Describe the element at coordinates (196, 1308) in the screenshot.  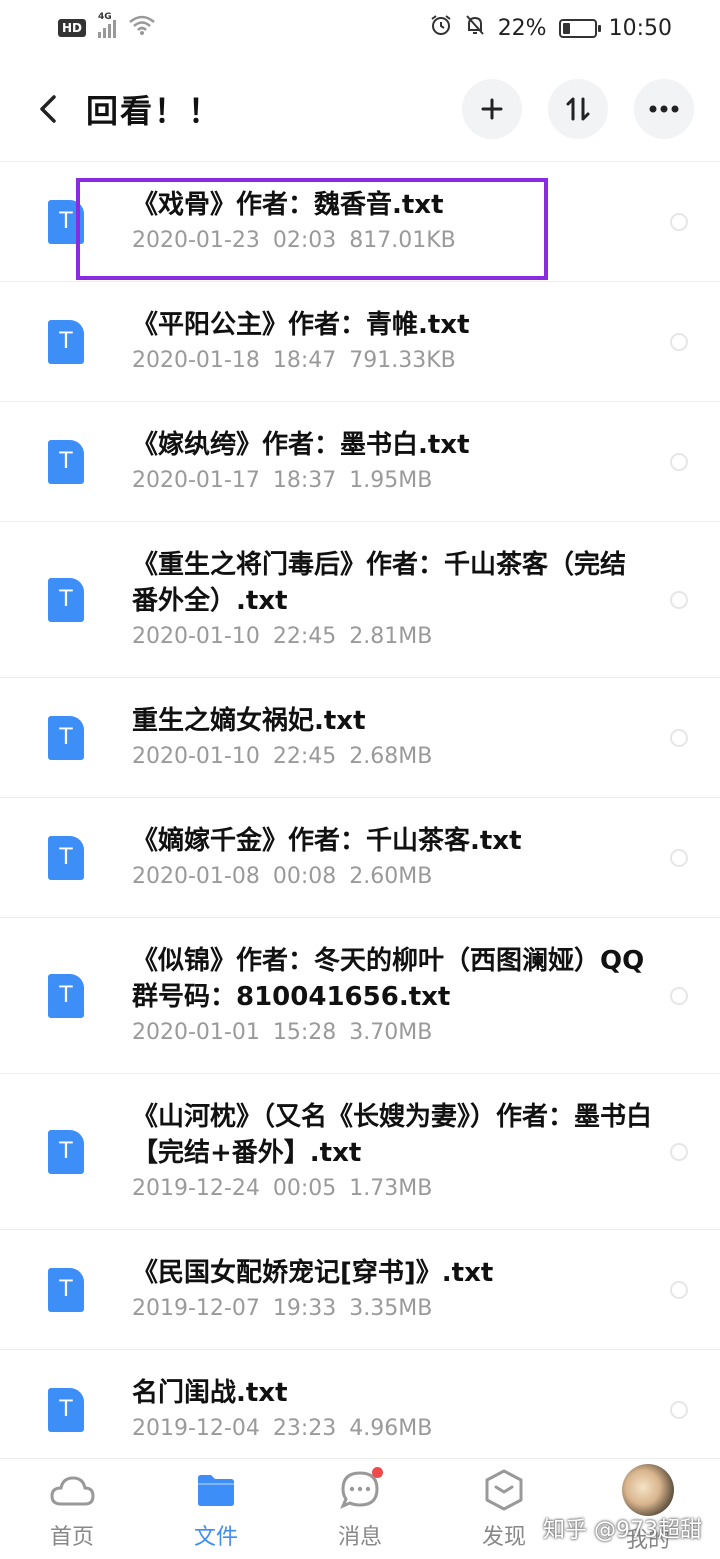
I see `file-date: 2019-12-07` at that location.